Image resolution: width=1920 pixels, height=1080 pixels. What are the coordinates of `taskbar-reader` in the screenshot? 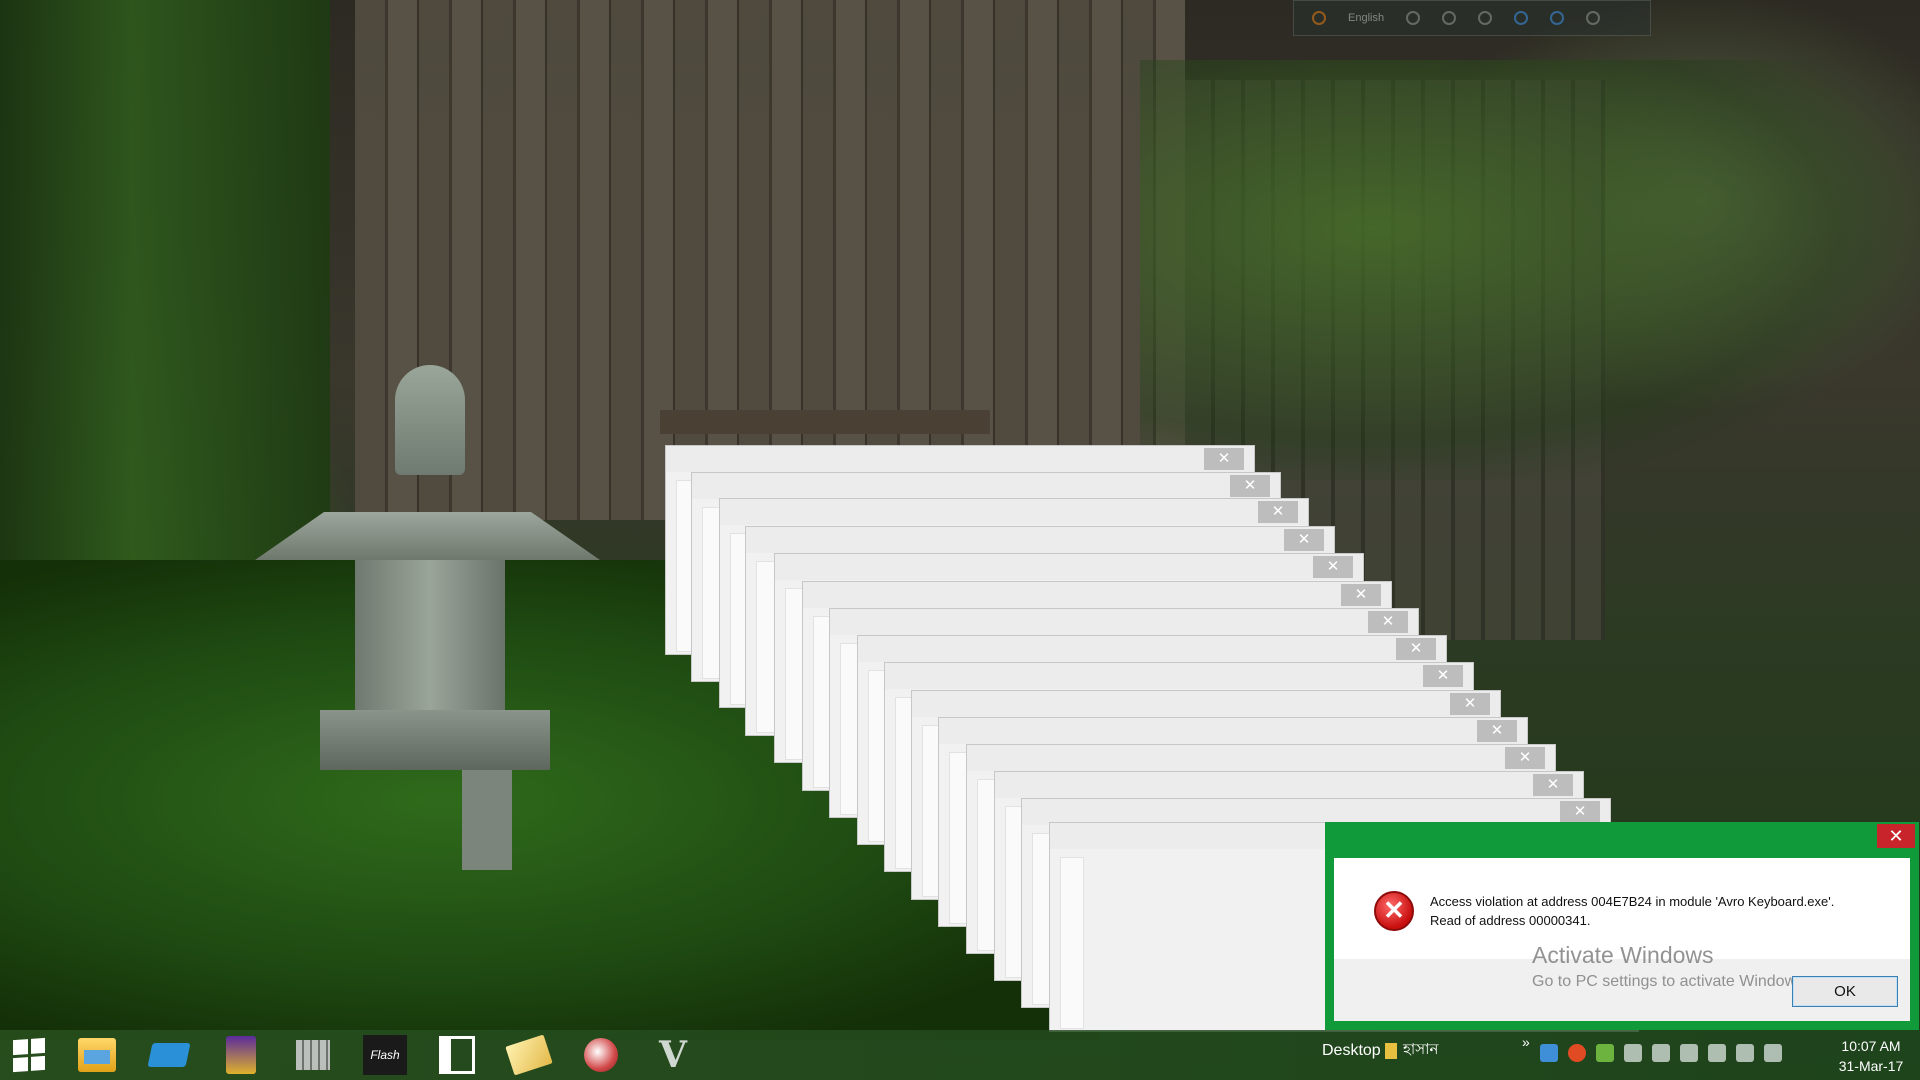 It's located at (457, 1055).